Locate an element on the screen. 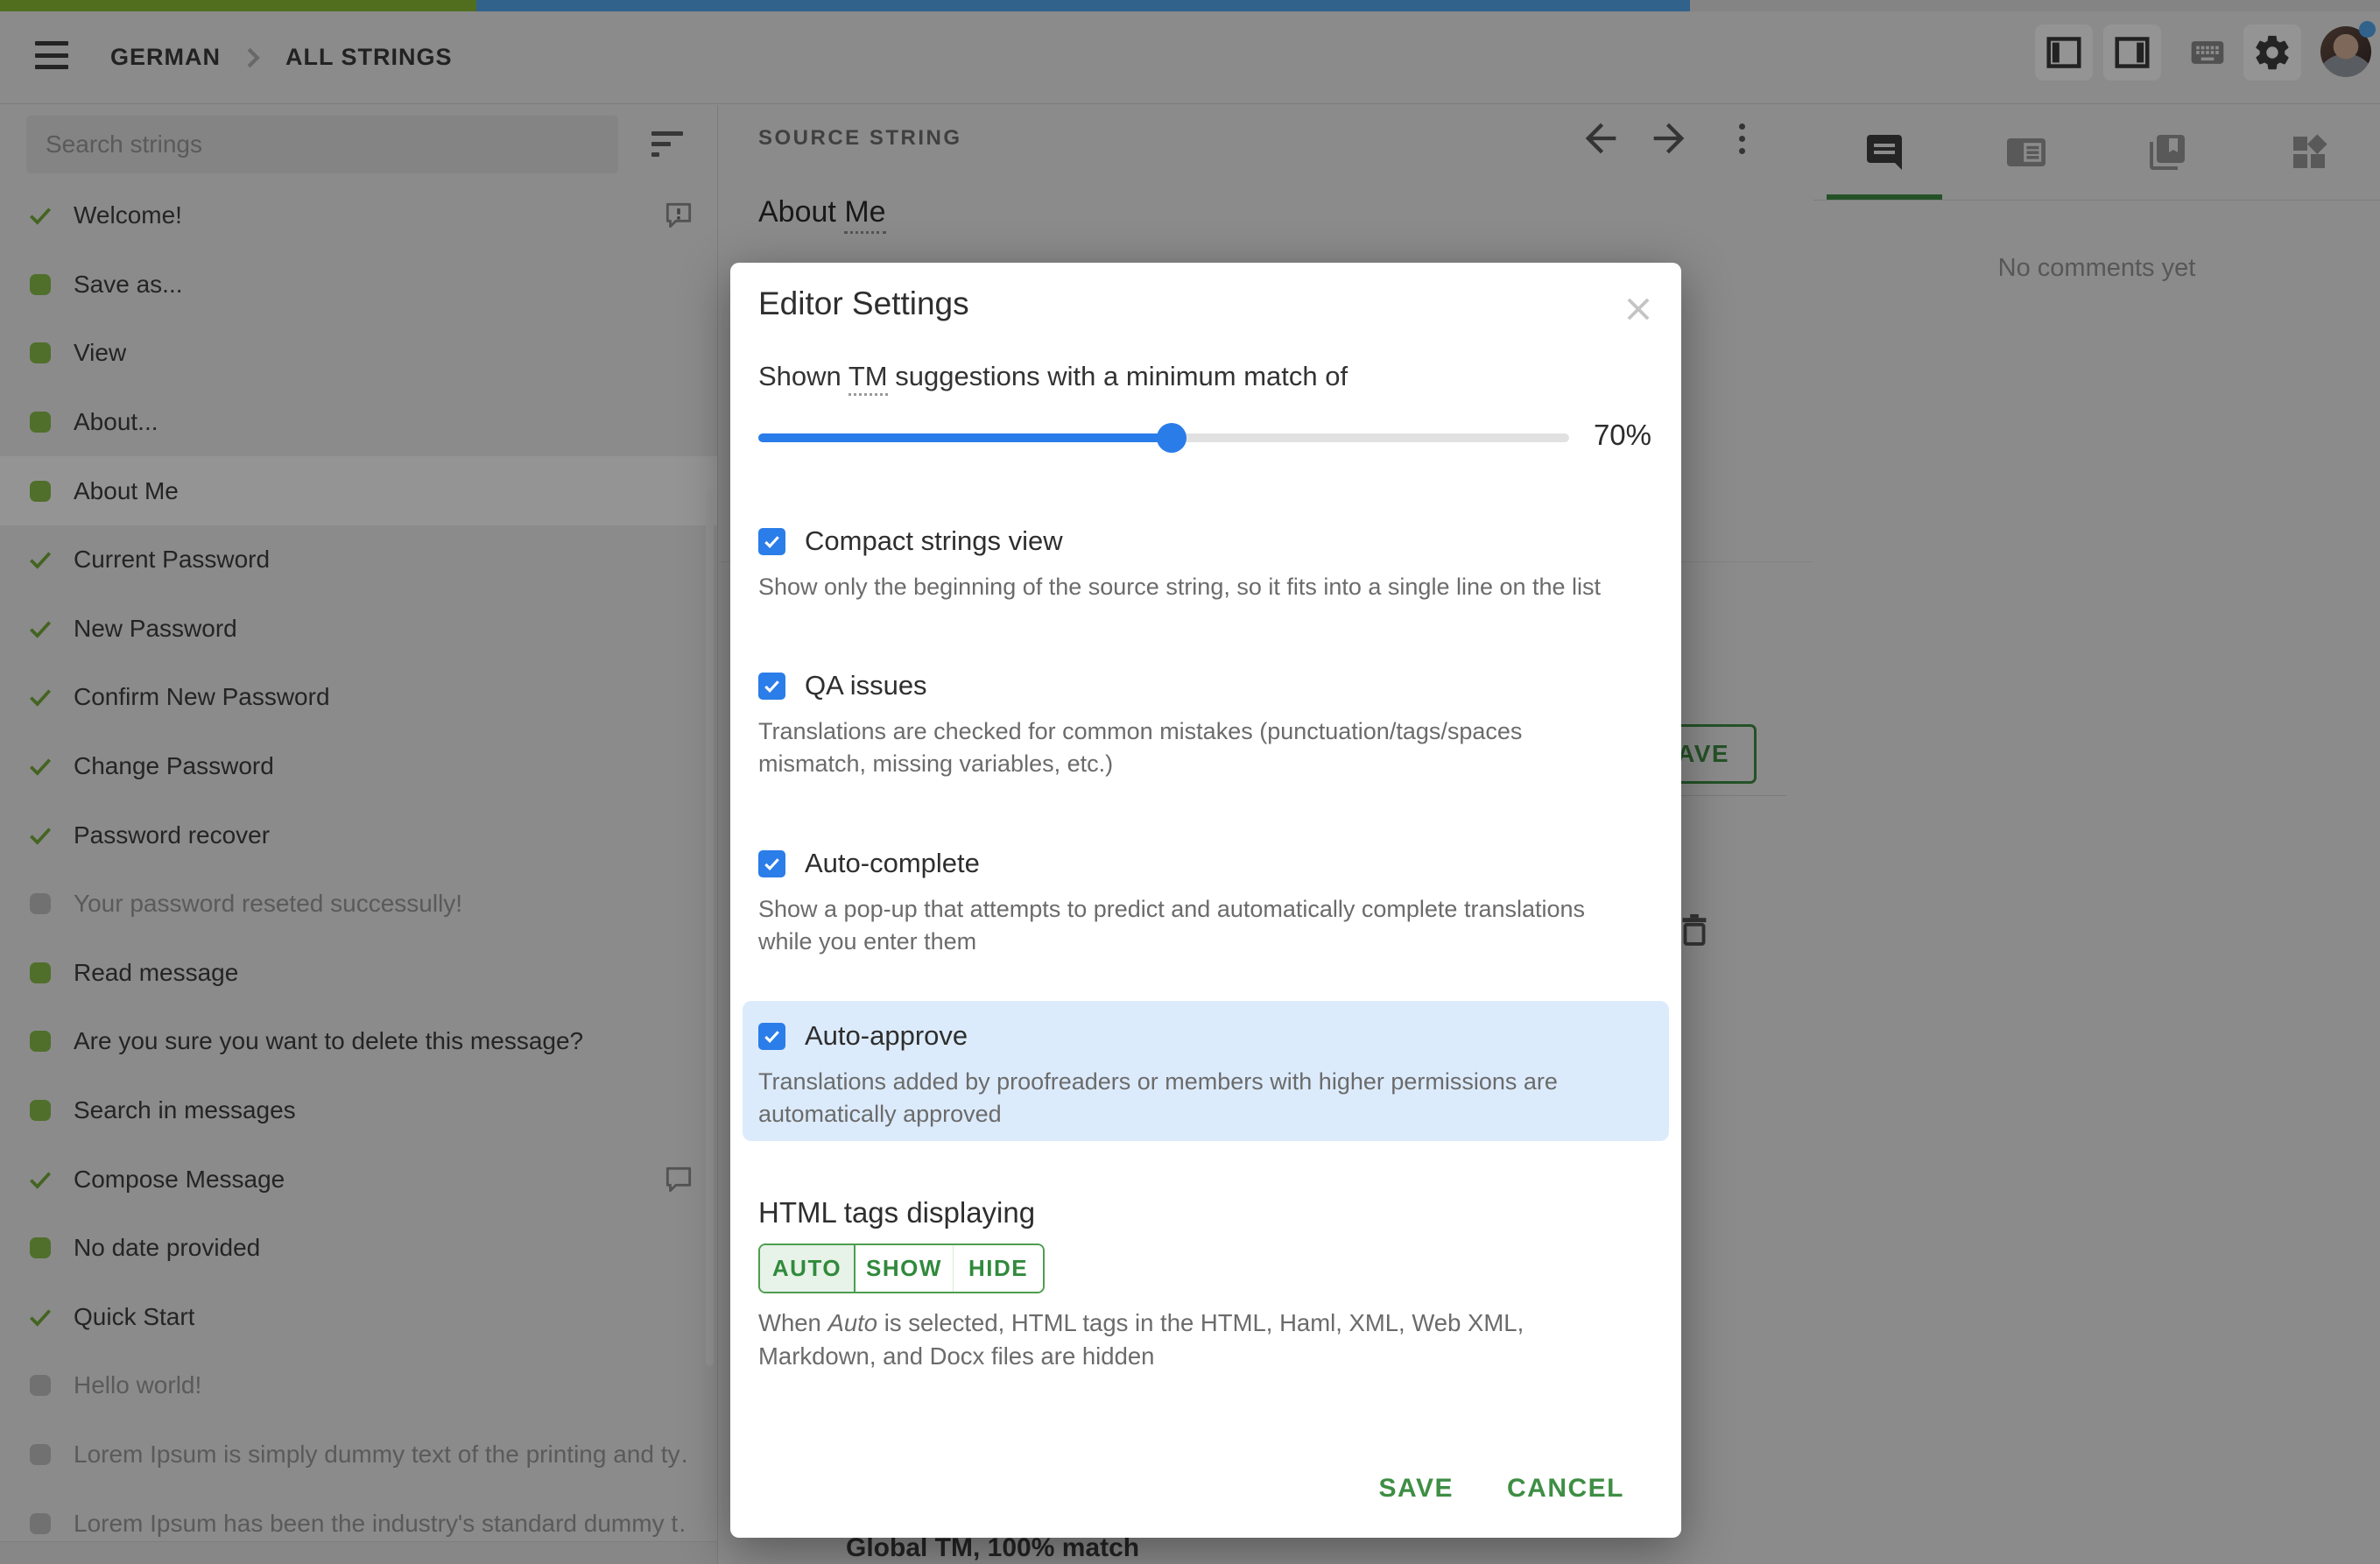 This screenshot has width=2380, height=1564. html-tags-desc-term: Auto is located at coordinates (852, 1322).